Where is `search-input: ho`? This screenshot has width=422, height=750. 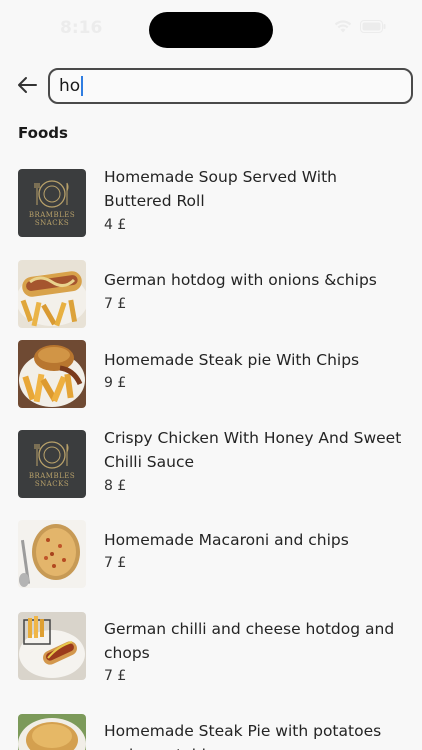
search-input: ho is located at coordinates (69, 86).